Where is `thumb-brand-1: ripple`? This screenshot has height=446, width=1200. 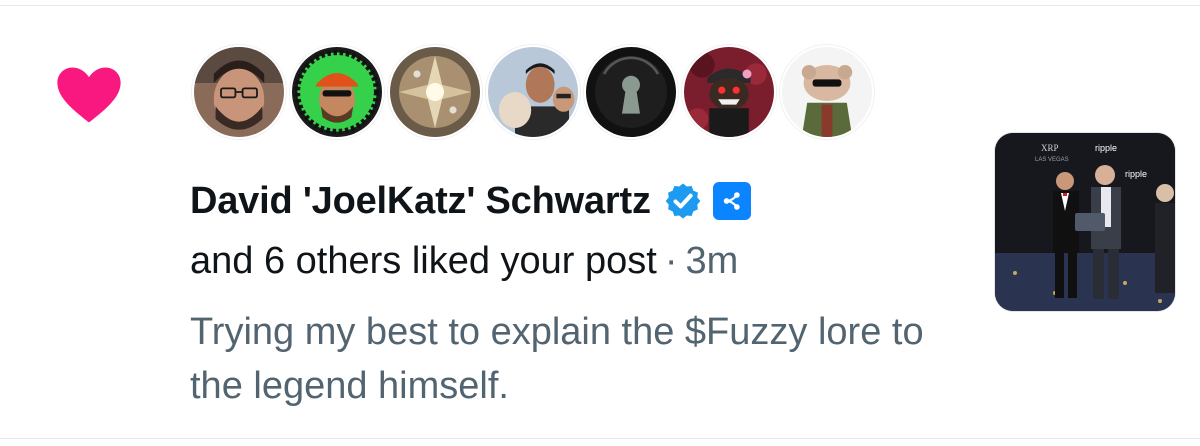
thumb-brand-1: ripple is located at coordinates (1106, 148).